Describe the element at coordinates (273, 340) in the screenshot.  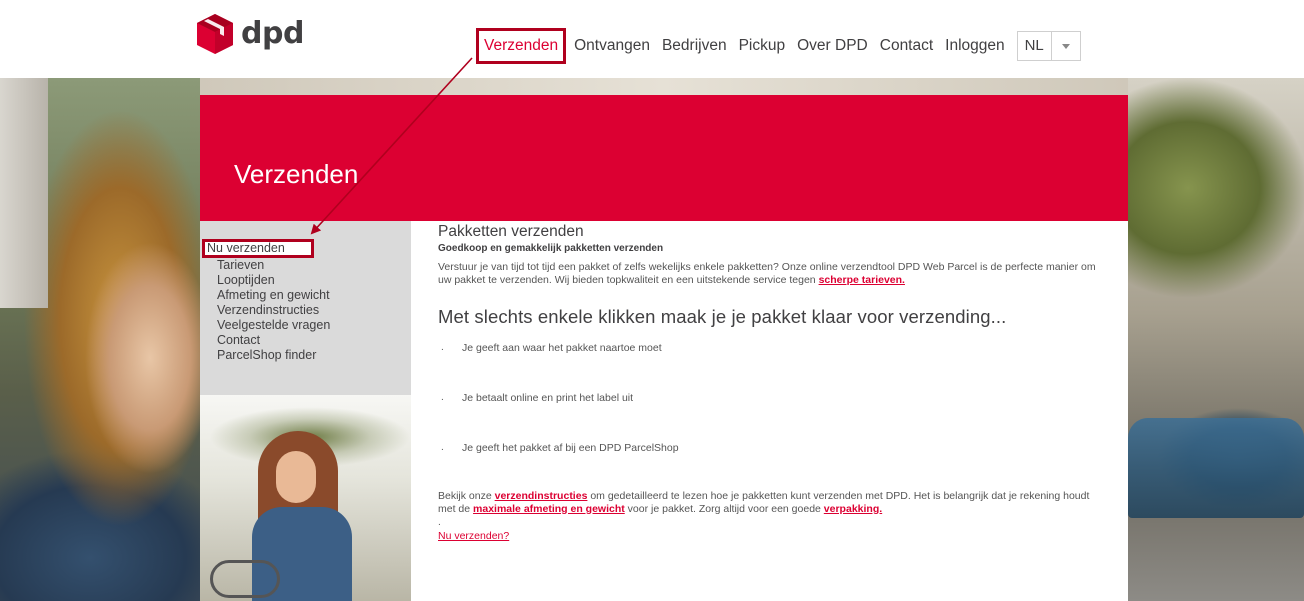
I see `sidebar-item-contact: Contact` at that location.